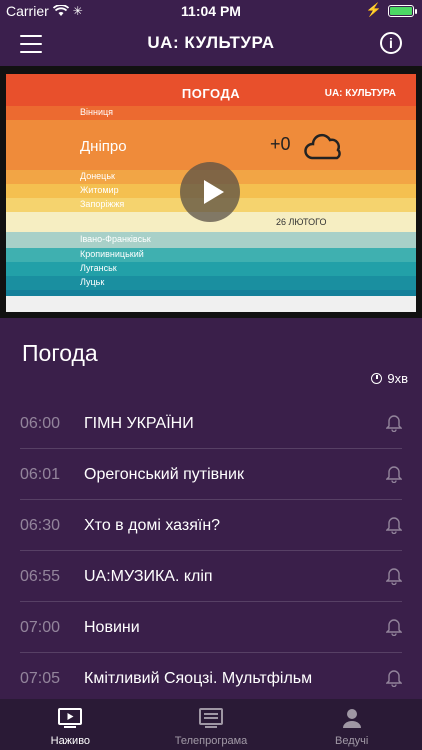  I want to click on clock-icon, so click(377, 378).